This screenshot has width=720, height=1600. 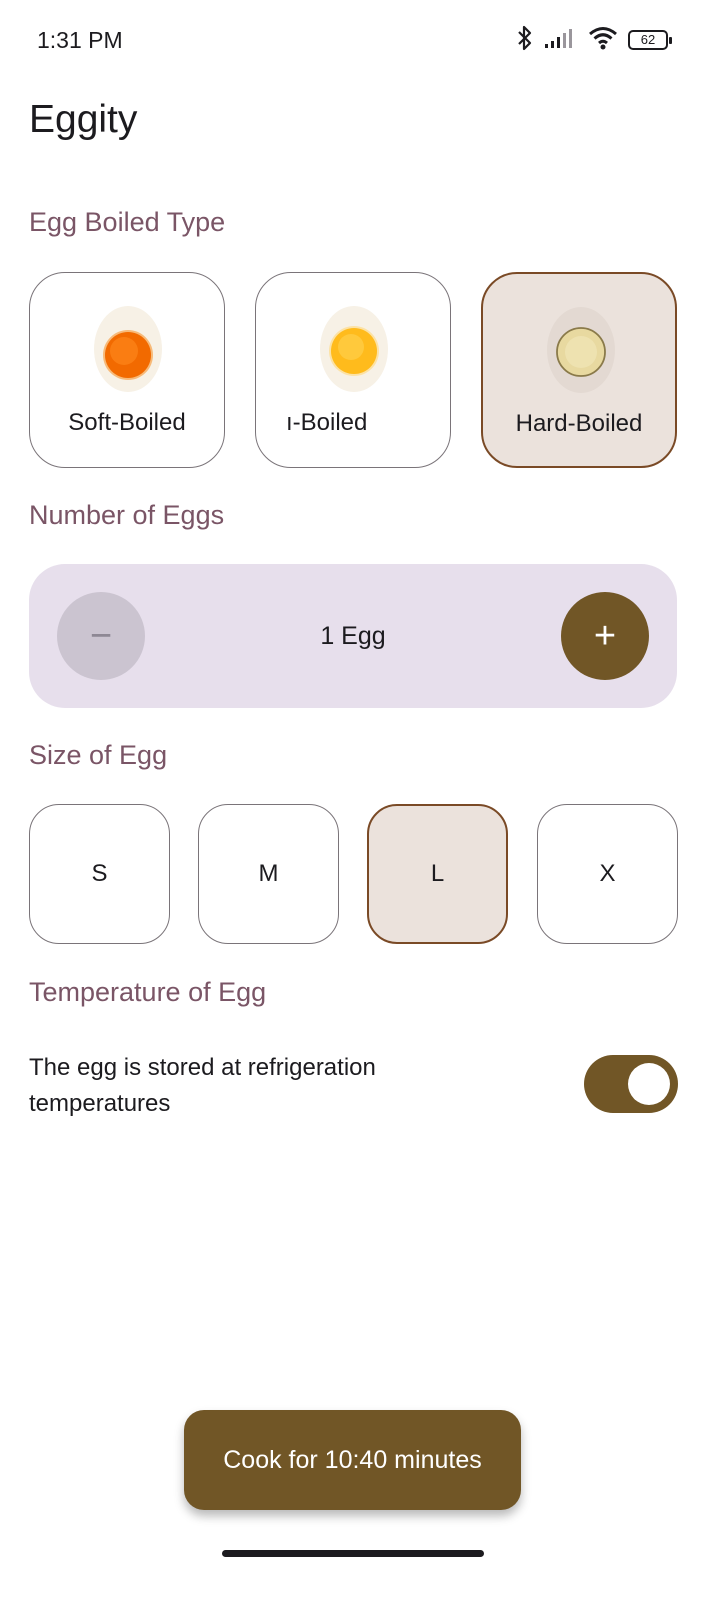 I want to click on egg-count-stepper: − 1 Egg +, so click(x=353, y=636).